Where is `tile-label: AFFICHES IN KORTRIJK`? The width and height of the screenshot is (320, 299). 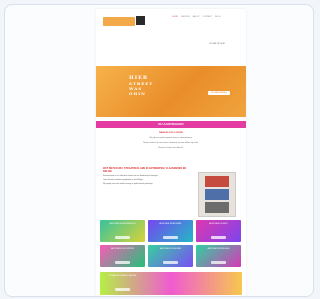 tile-label: AFFICHES IN KORTRIJK is located at coordinates (122, 249).